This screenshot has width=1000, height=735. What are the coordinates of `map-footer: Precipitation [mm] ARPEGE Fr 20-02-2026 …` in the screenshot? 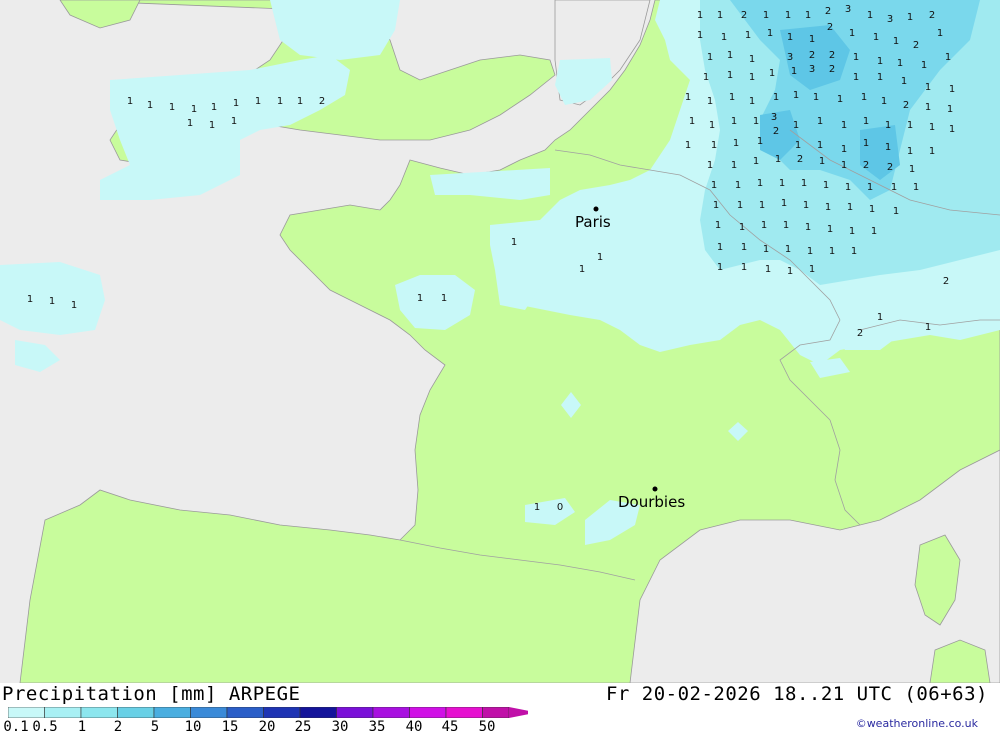 It's located at (500, 709).